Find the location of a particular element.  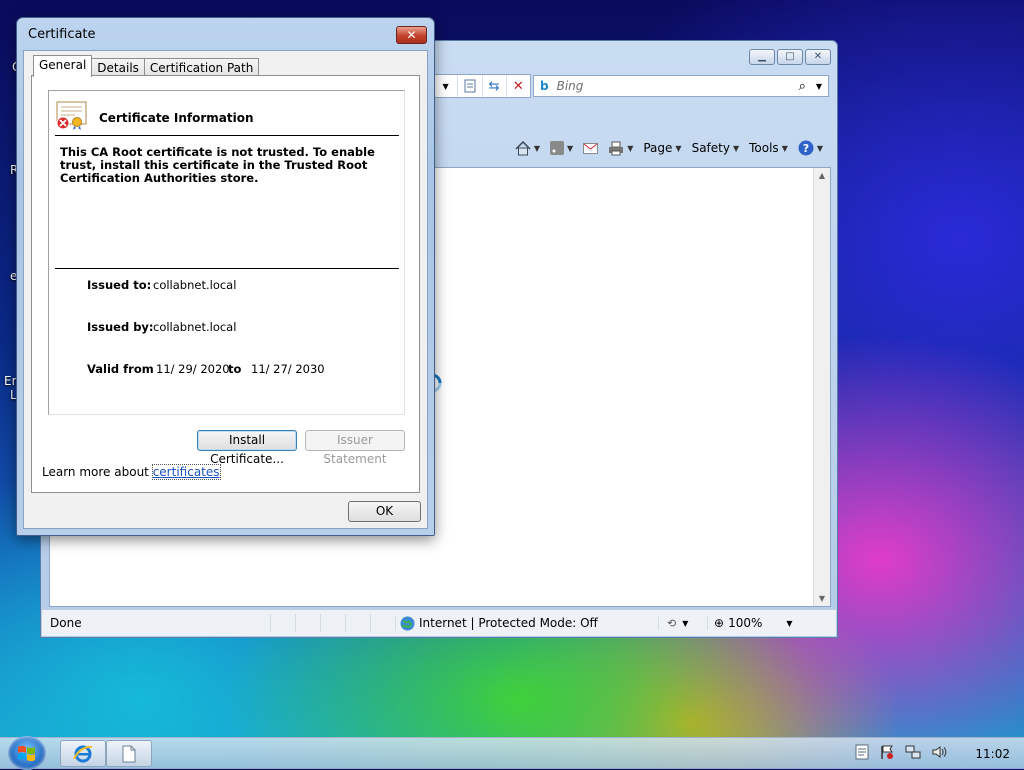

stop-icon: ✕ is located at coordinates (518, 86).